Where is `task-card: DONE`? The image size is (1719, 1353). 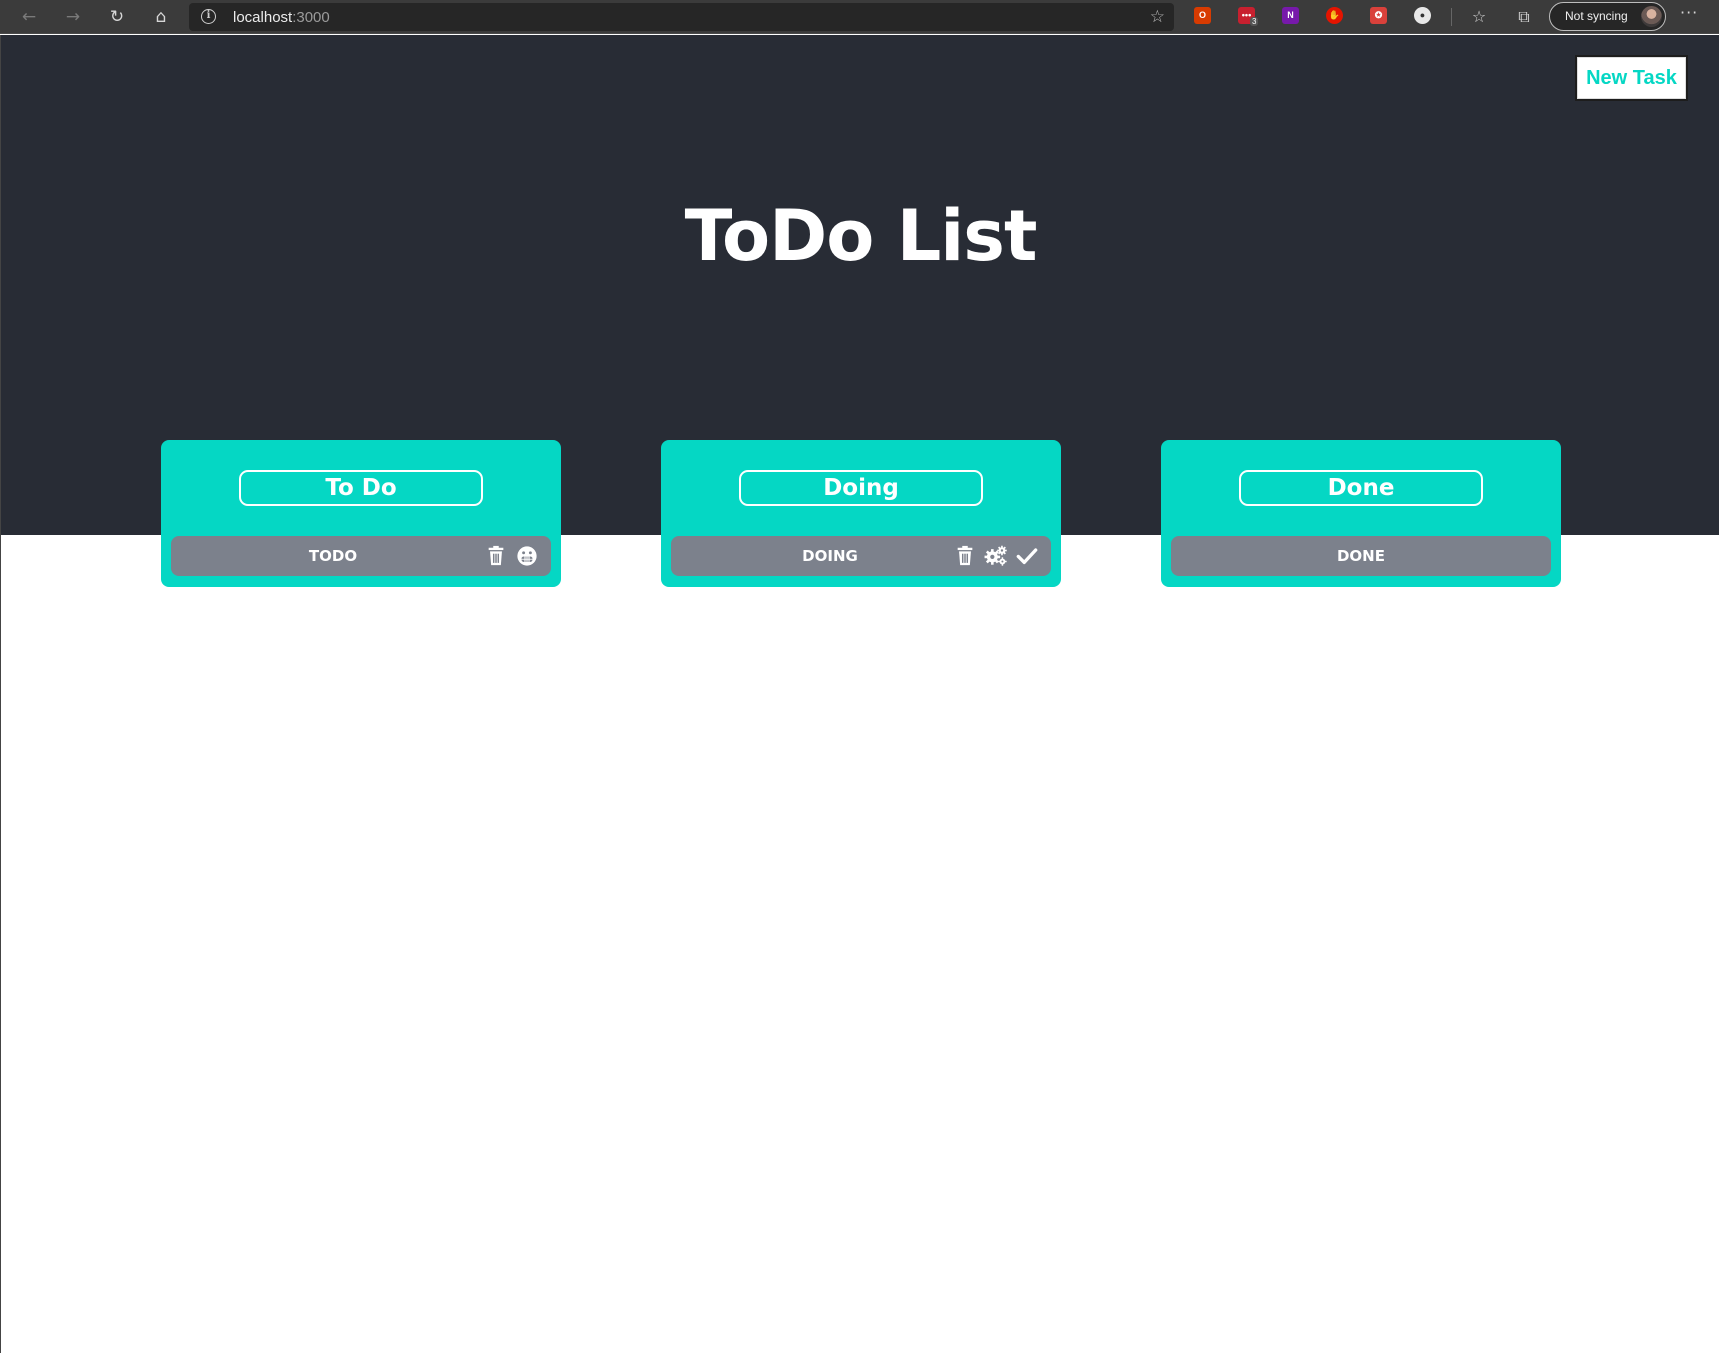 task-card: DONE is located at coordinates (1361, 556).